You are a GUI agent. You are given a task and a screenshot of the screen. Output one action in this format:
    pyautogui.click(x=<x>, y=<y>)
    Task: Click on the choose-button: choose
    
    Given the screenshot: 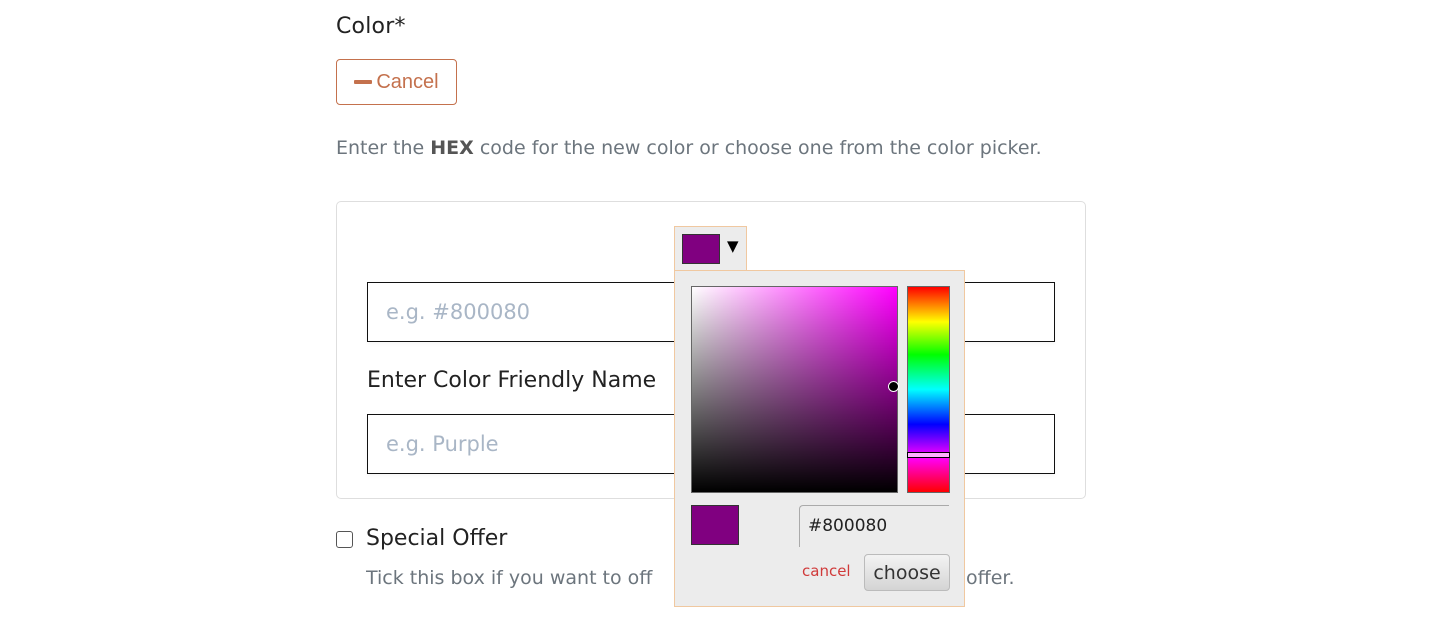 What is the action you would take?
    pyautogui.click(x=907, y=572)
    